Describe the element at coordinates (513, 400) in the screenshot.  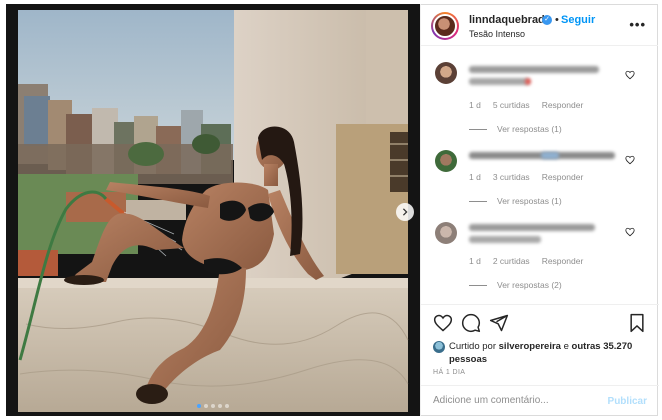
I see `comment-input` at that location.